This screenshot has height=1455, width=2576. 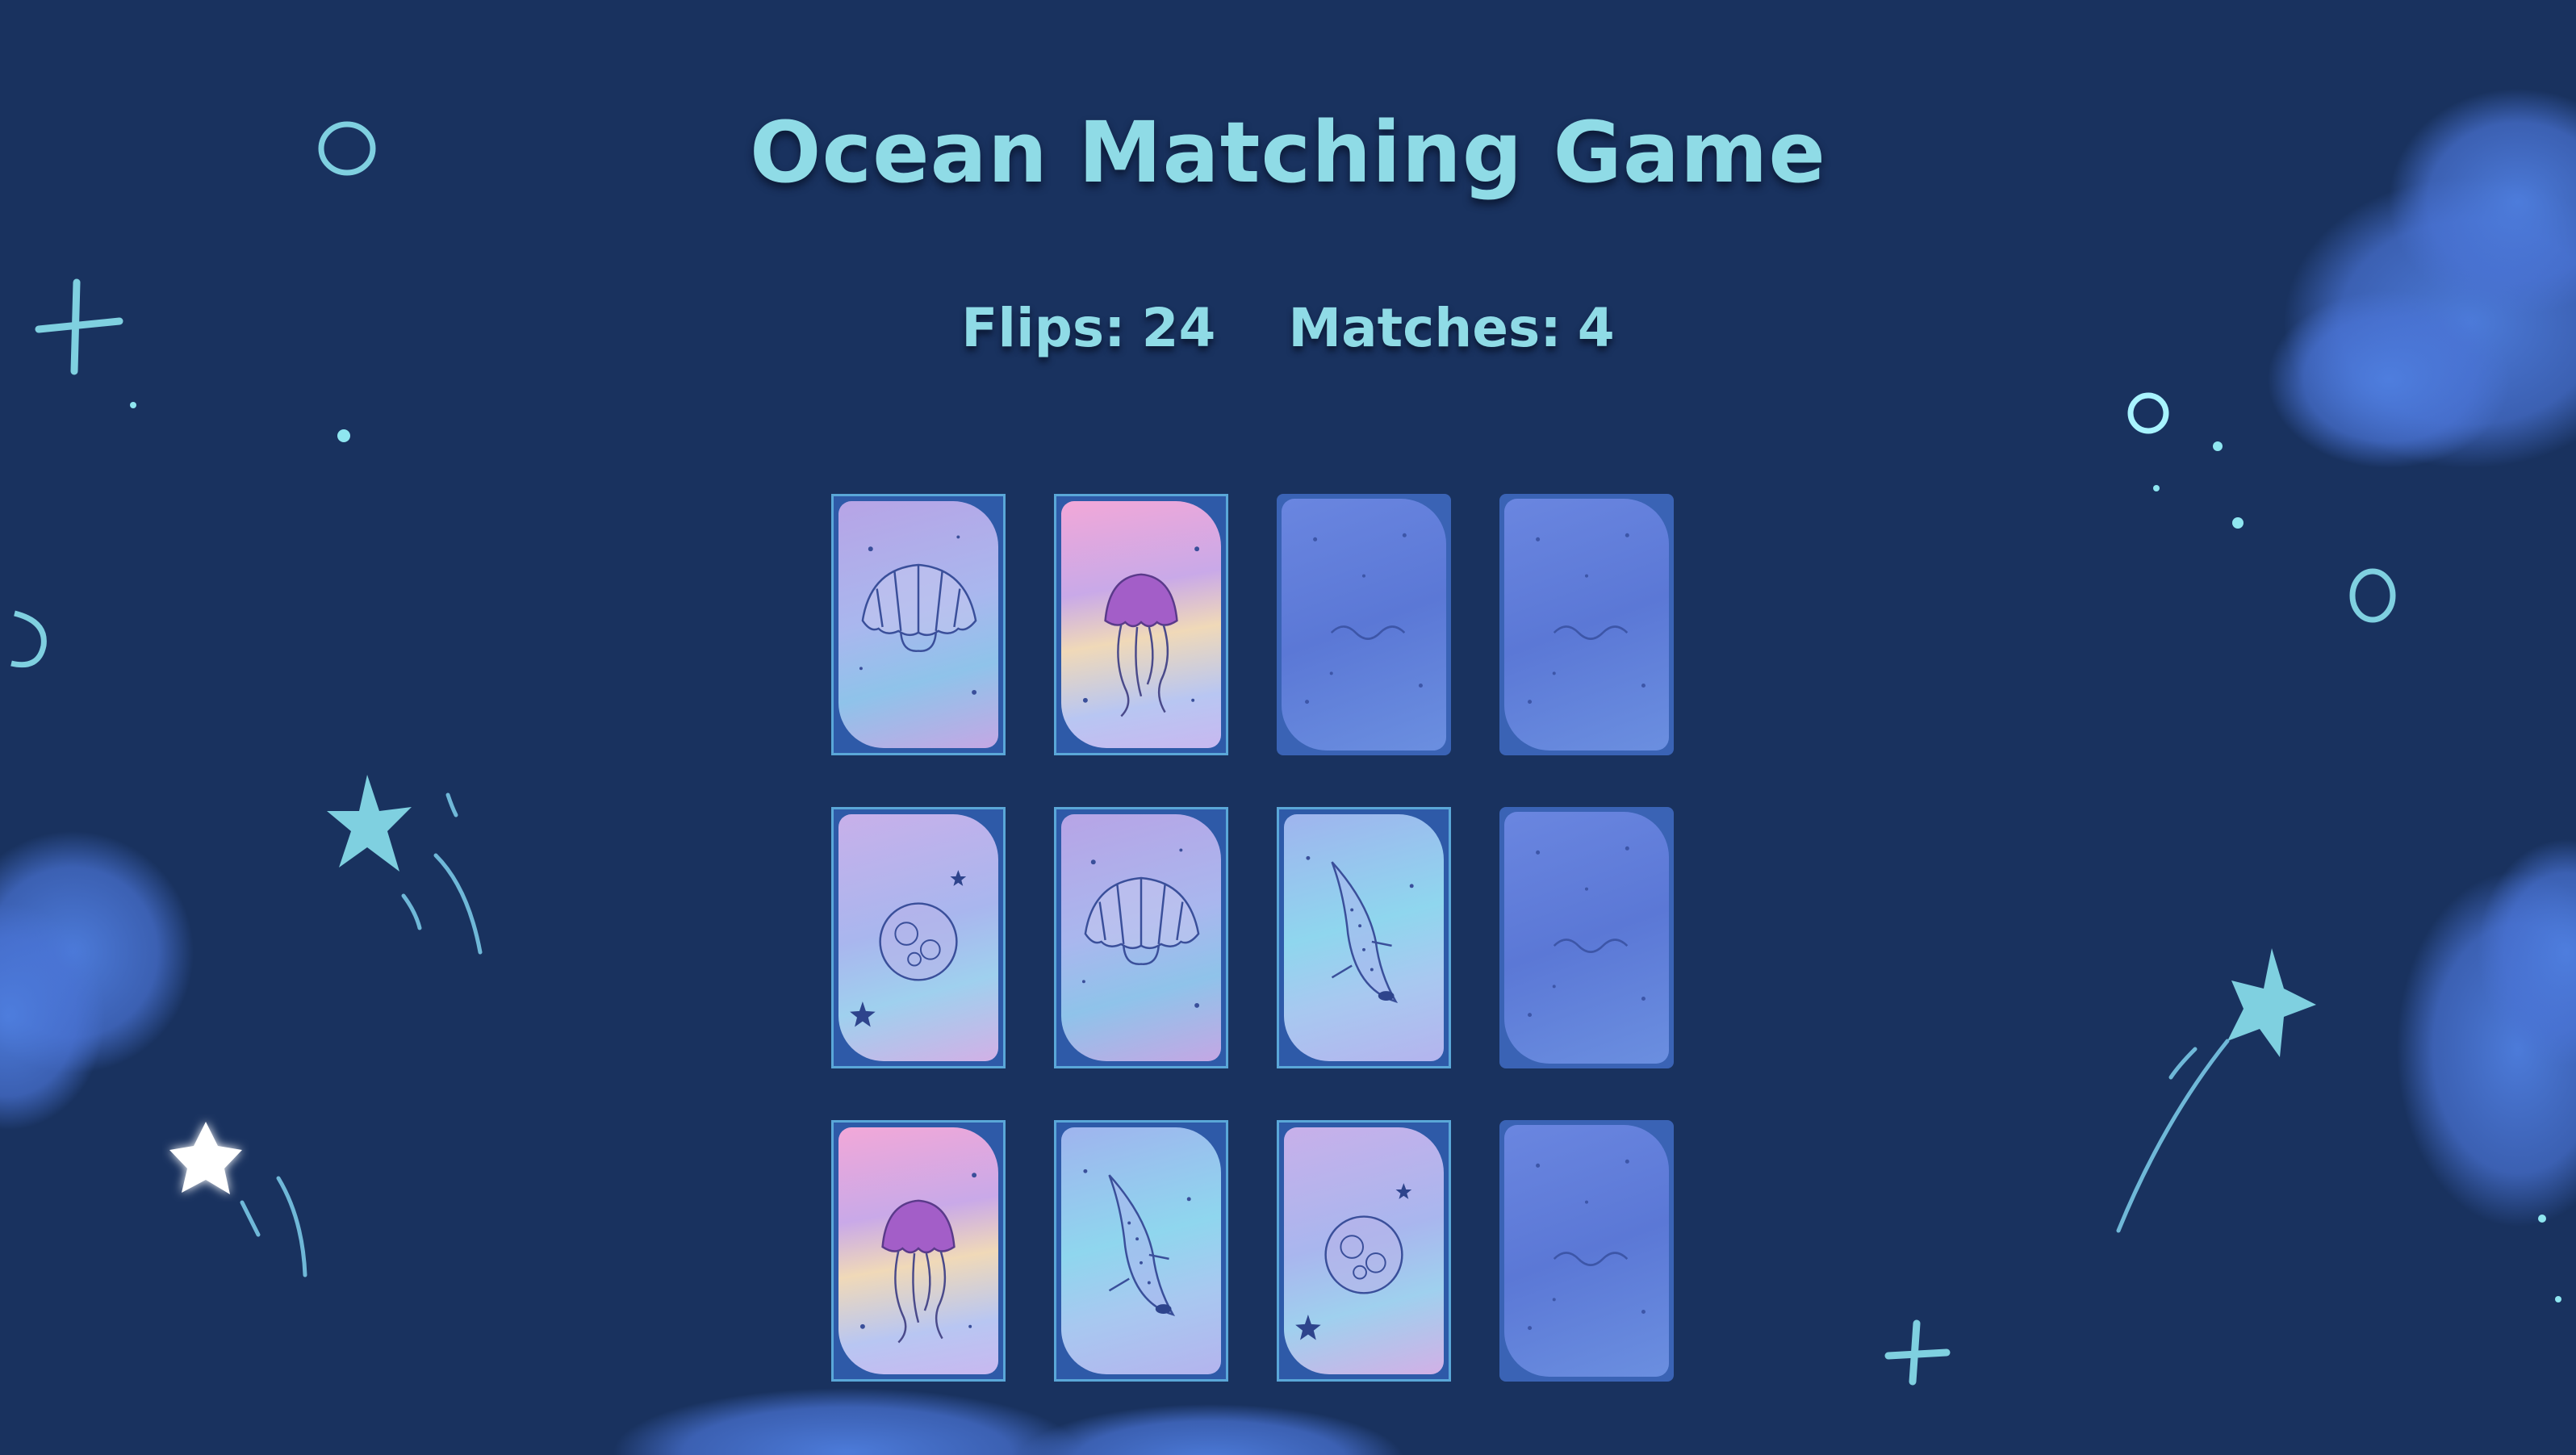 I want to click on matches-counter: Matches: 4, so click(x=1451, y=328).